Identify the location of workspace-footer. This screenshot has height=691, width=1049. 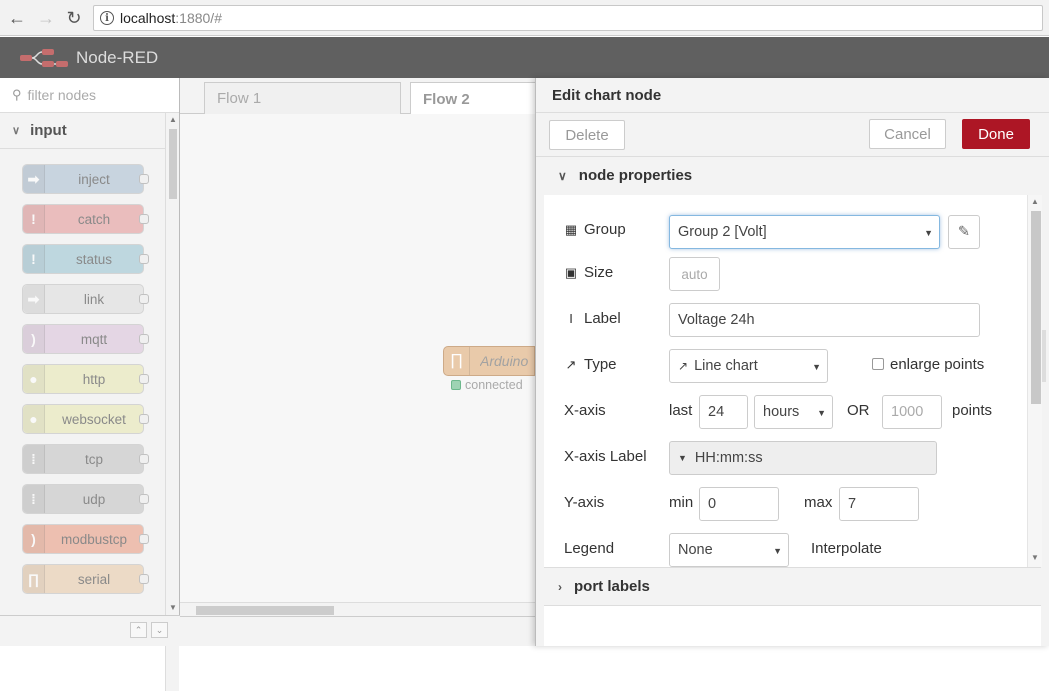
(357, 631).